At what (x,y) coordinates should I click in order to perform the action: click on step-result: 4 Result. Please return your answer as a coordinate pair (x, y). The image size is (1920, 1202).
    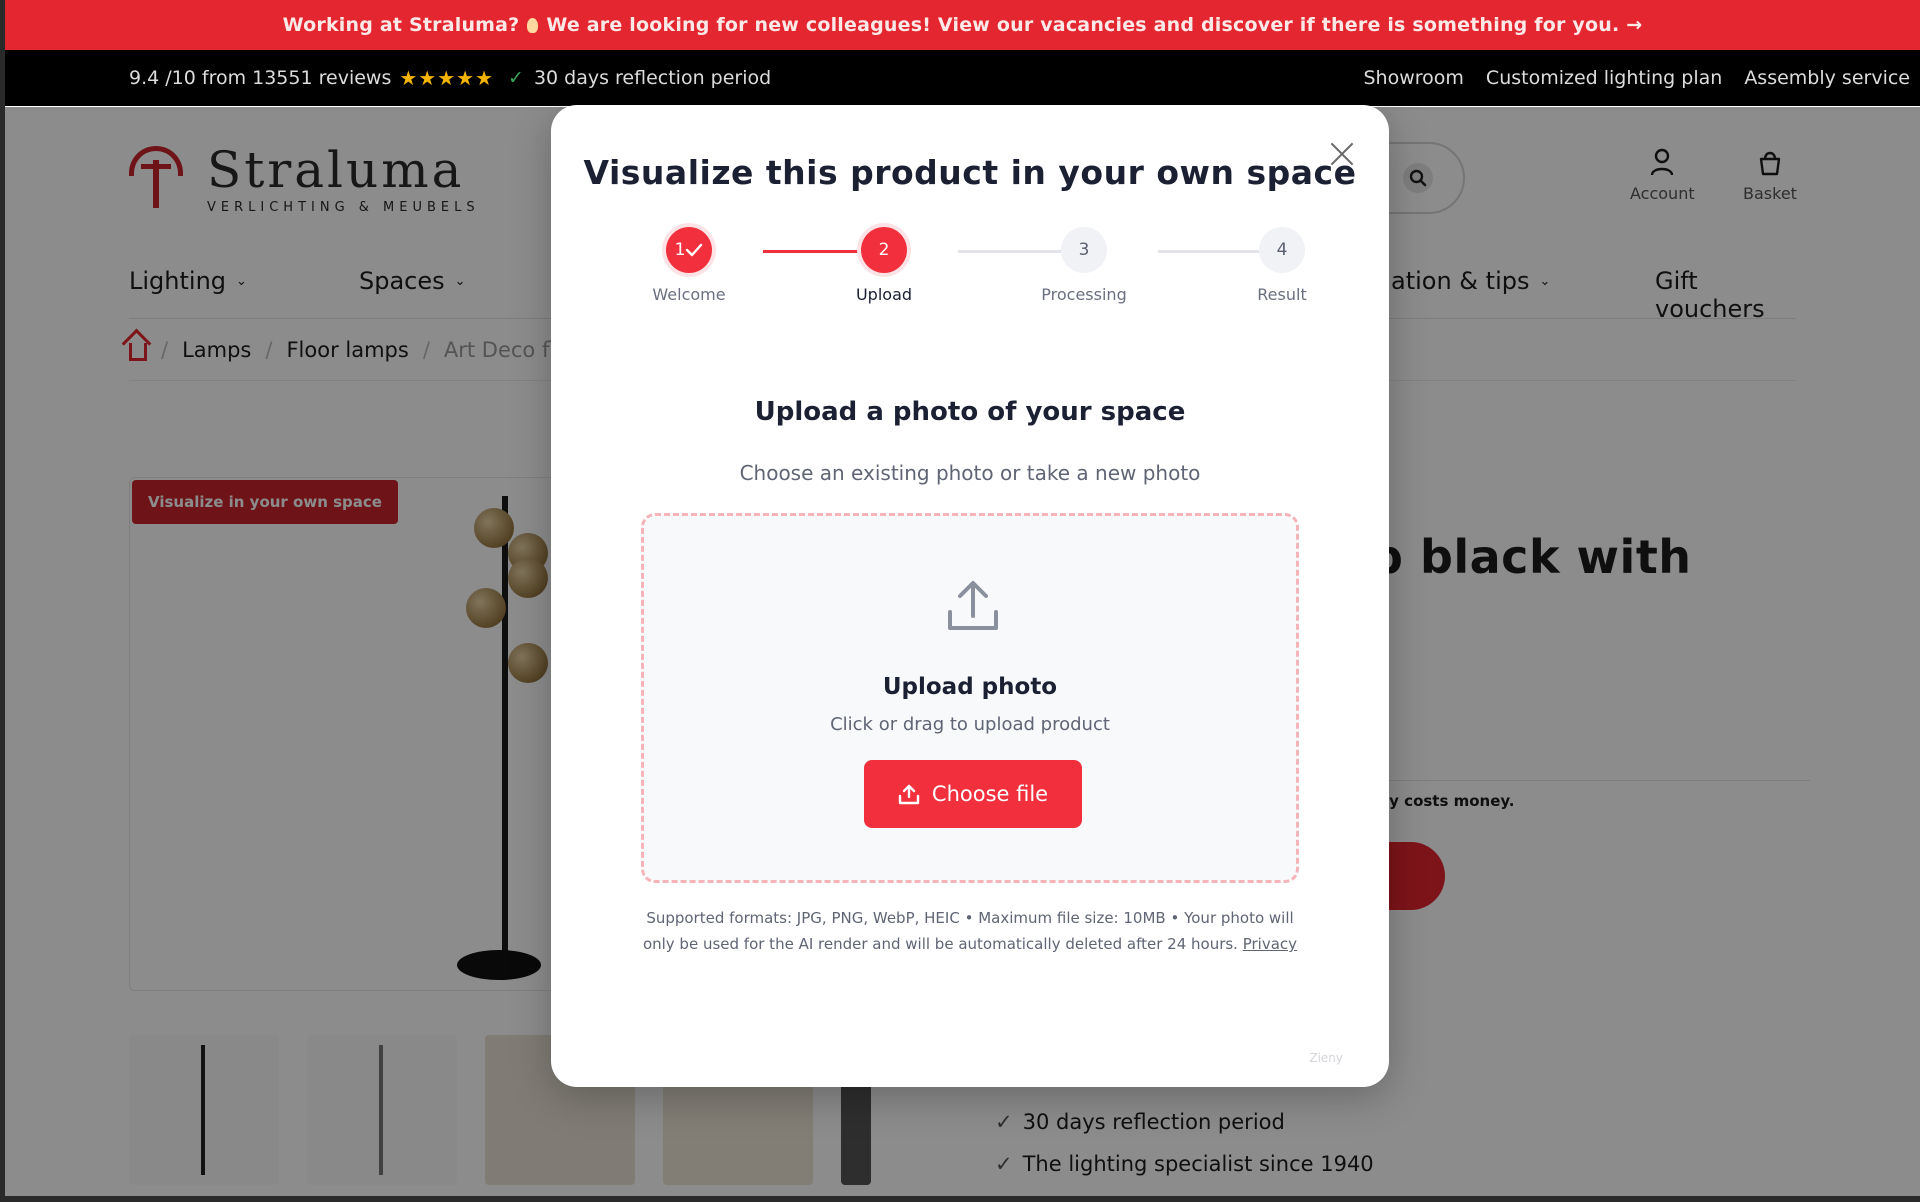
    Looking at the image, I should click on (1282, 265).